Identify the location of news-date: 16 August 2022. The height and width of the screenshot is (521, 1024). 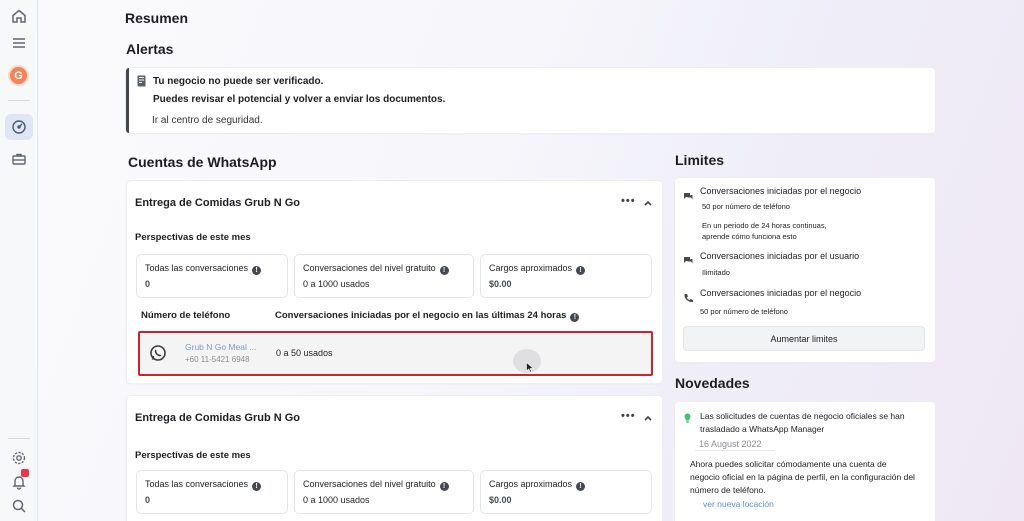
(730, 444).